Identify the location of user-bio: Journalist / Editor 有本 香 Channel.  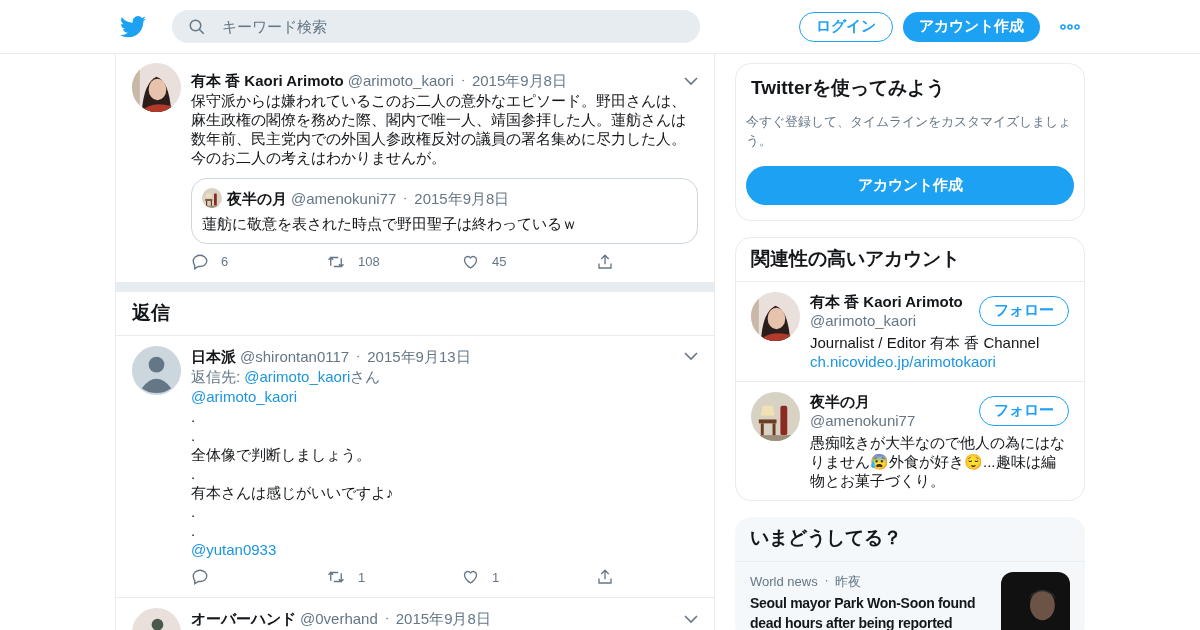
(925, 342).